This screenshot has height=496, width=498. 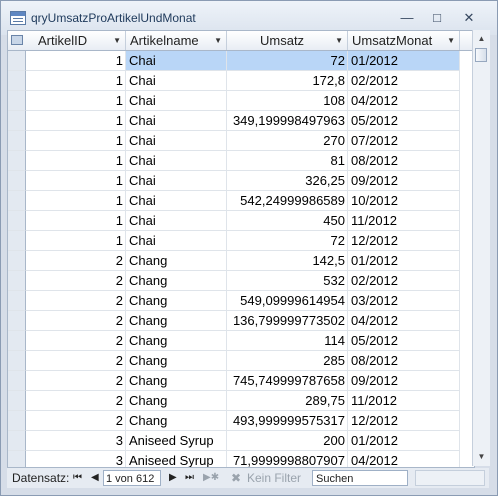 I want to click on header-artikelid: ArtikelID ▼, so click(x=76, y=40).